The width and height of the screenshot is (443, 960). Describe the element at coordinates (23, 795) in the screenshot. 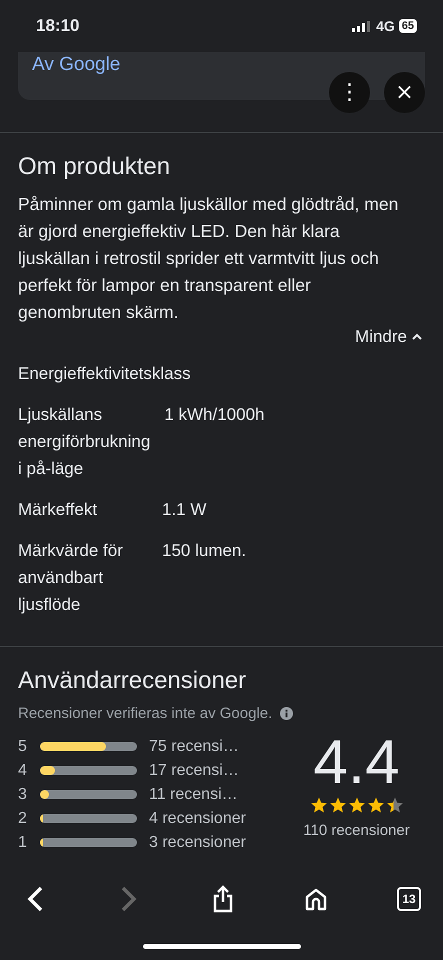

I see `star-number: 3` at that location.